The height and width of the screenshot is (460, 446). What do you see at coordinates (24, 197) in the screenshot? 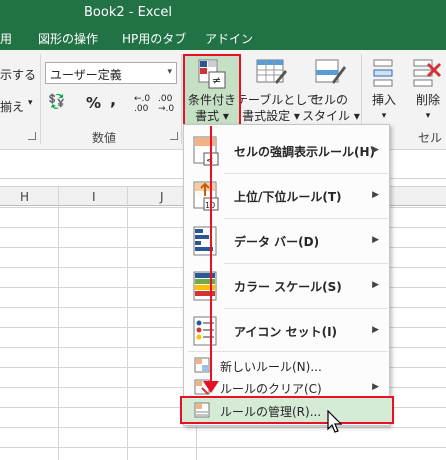
I see `column-header-h: H` at bounding box center [24, 197].